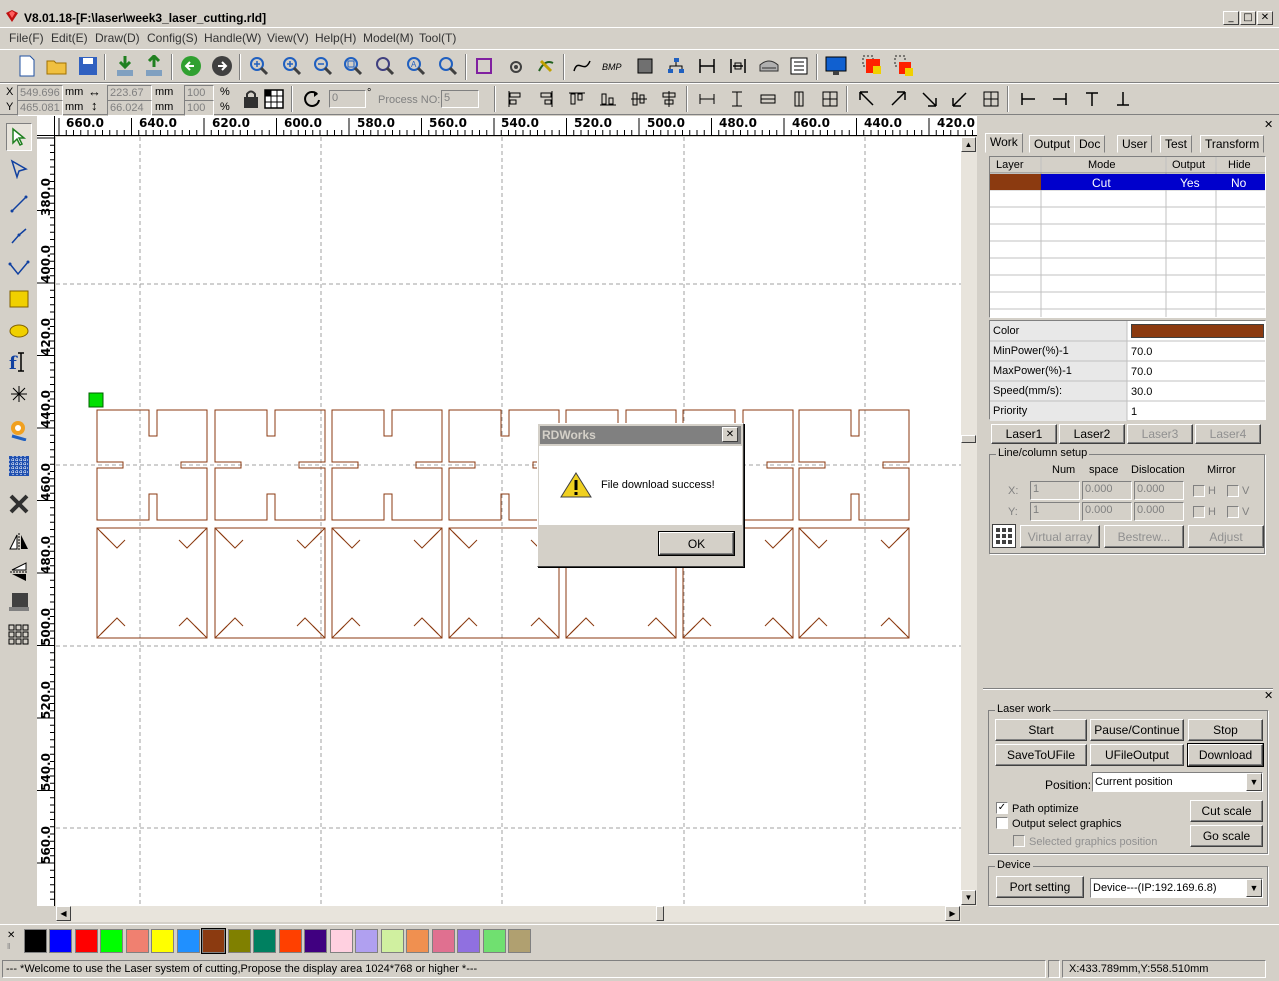  What do you see at coordinates (129, 93) in the screenshot?
I see `width-field: 223.67` at bounding box center [129, 93].